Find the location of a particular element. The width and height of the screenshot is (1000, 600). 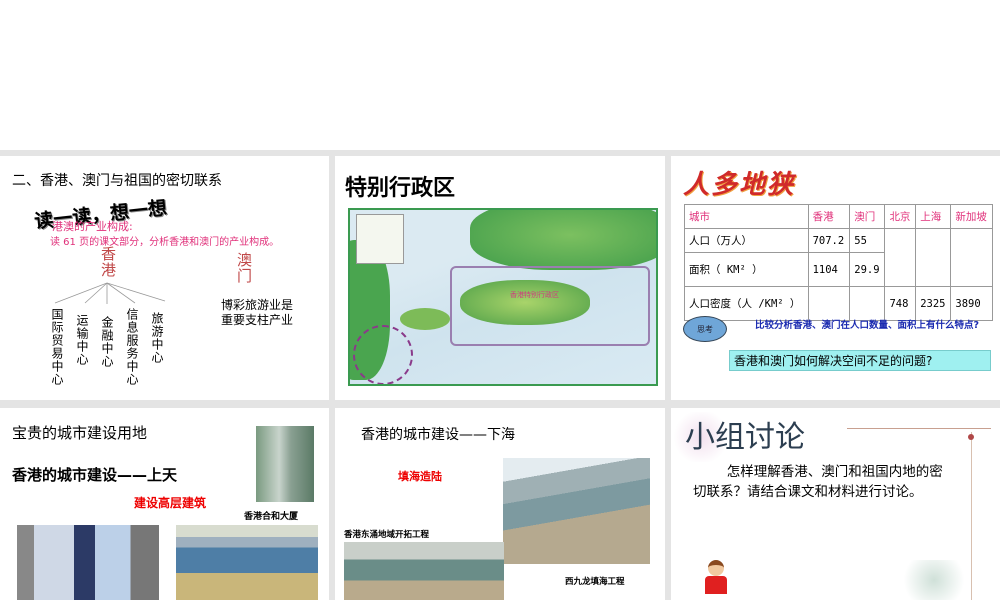

cell: 707.2 is located at coordinates (829, 240).